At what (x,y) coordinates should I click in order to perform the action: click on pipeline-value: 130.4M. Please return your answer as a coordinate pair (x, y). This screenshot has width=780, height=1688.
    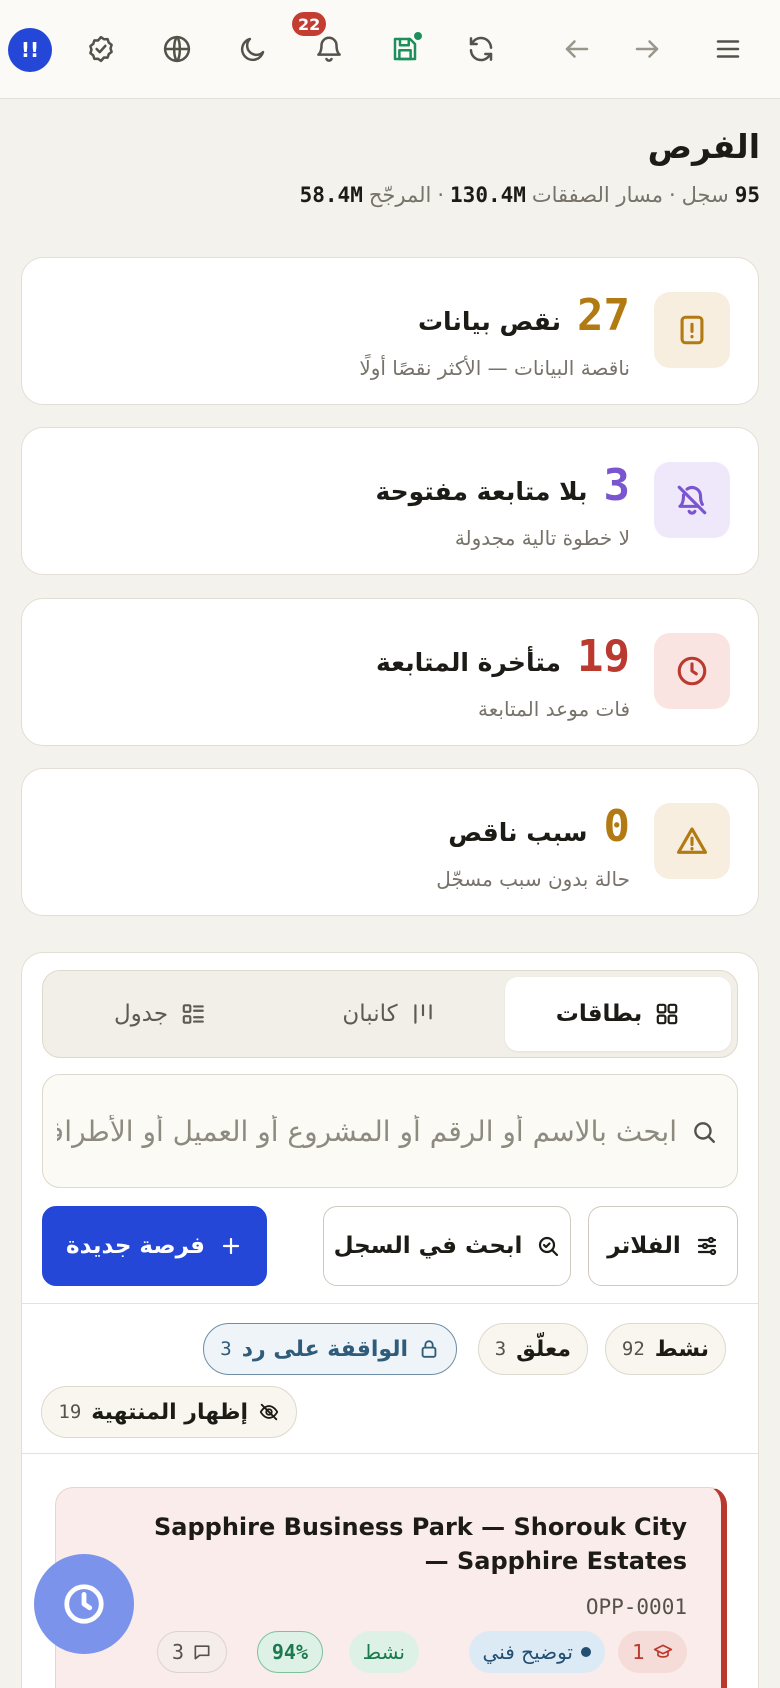
    Looking at the image, I should click on (488, 195).